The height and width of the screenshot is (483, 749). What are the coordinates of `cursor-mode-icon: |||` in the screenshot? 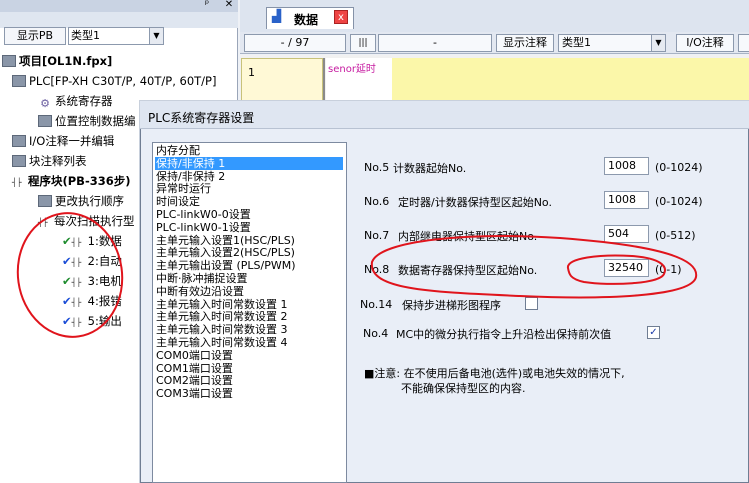 It's located at (363, 43).